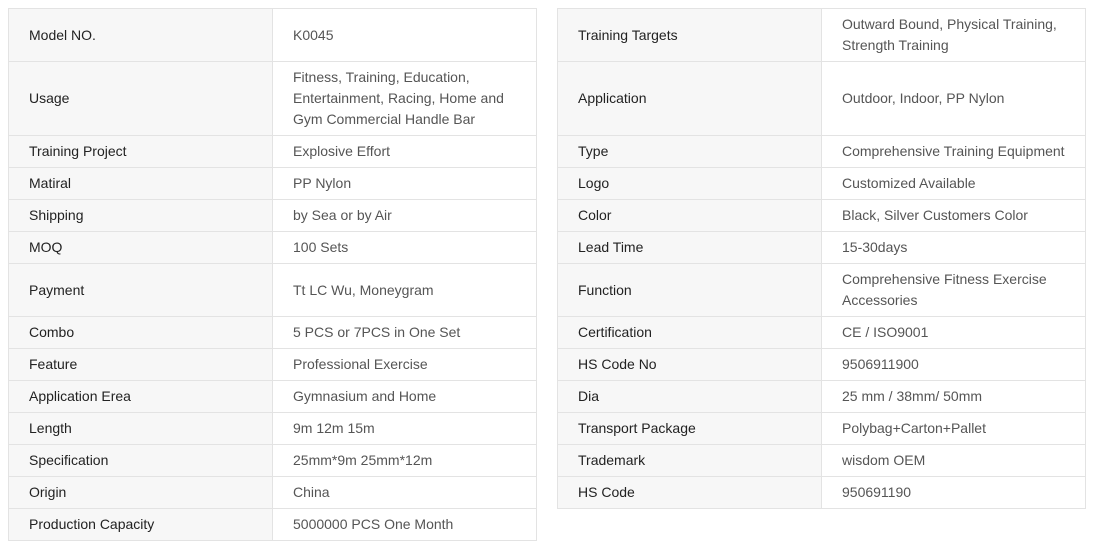 The height and width of the screenshot is (546, 1093). What do you see at coordinates (404, 396) in the screenshot?
I see `spec-value: Gymnasium and Home` at bounding box center [404, 396].